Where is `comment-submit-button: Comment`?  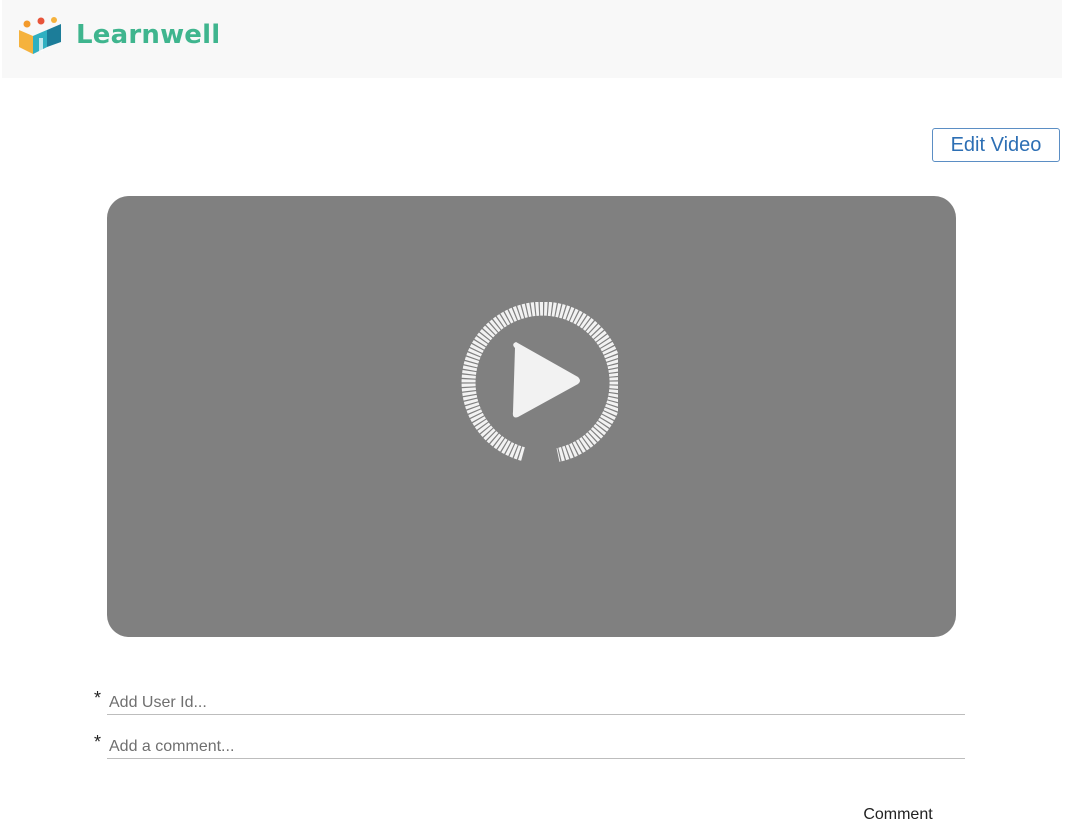 comment-submit-button: Comment is located at coordinates (898, 815).